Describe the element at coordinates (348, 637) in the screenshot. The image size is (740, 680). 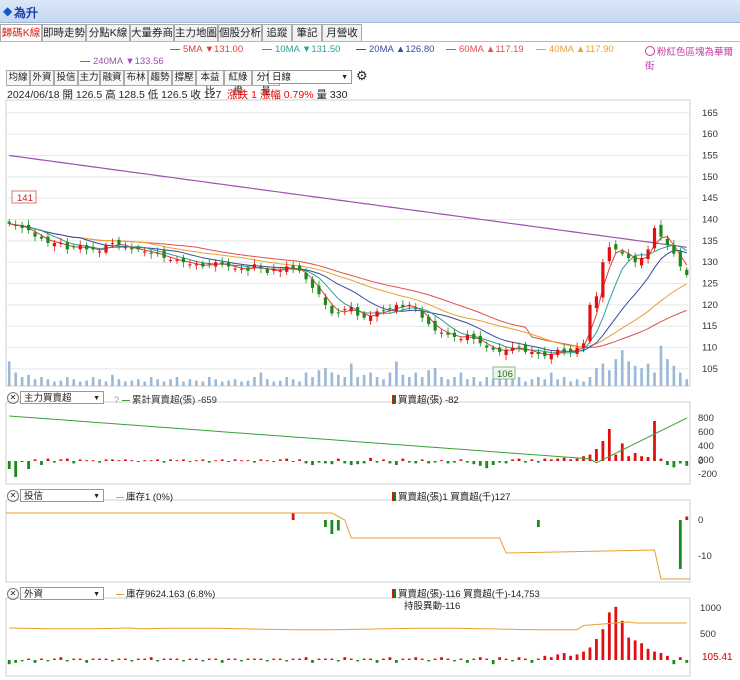
I see `panel3-frame` at that location.